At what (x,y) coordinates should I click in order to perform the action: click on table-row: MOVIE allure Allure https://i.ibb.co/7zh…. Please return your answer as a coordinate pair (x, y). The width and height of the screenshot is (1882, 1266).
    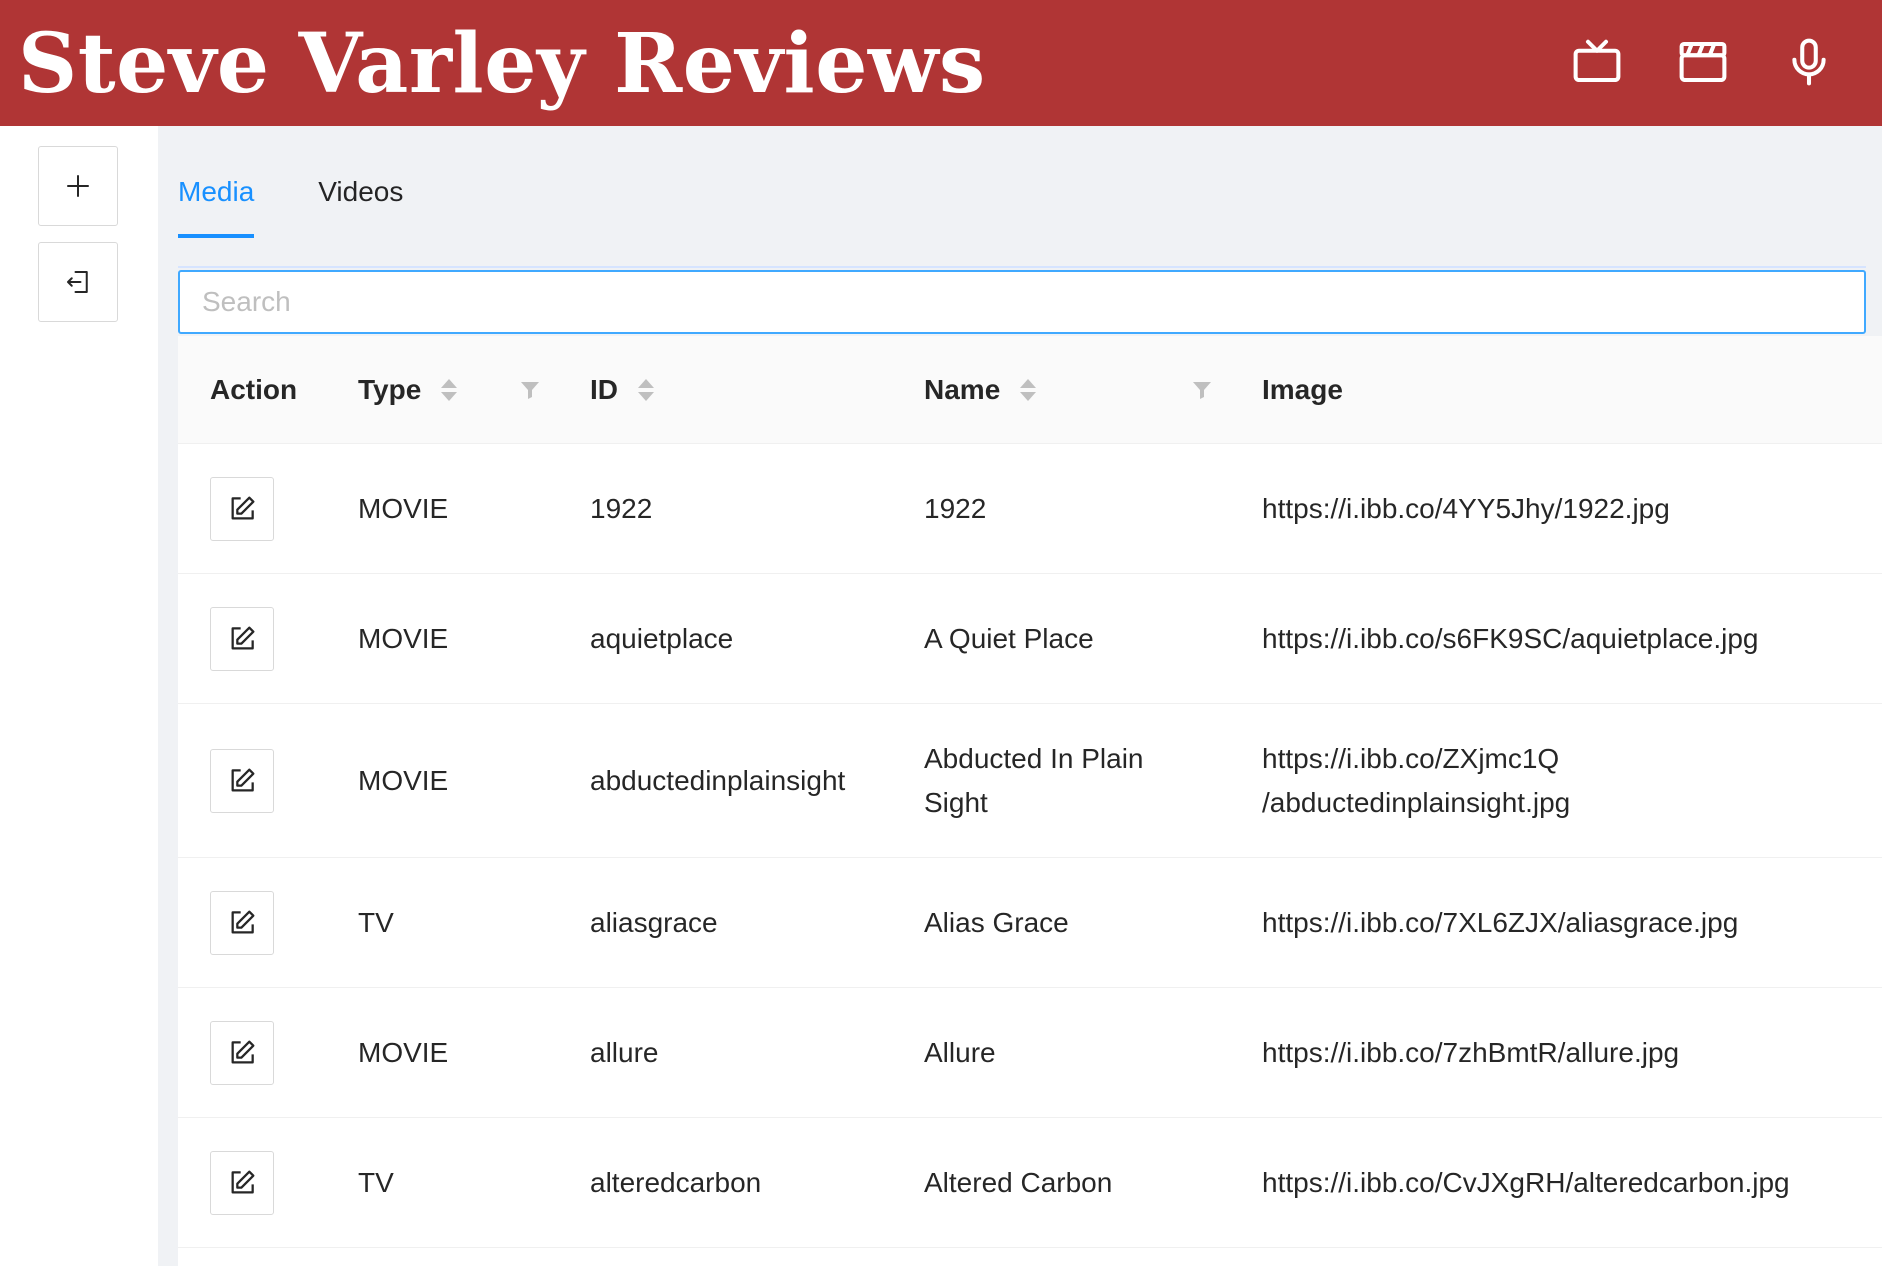
    Looking at the image, I should click on (1030, 1053).